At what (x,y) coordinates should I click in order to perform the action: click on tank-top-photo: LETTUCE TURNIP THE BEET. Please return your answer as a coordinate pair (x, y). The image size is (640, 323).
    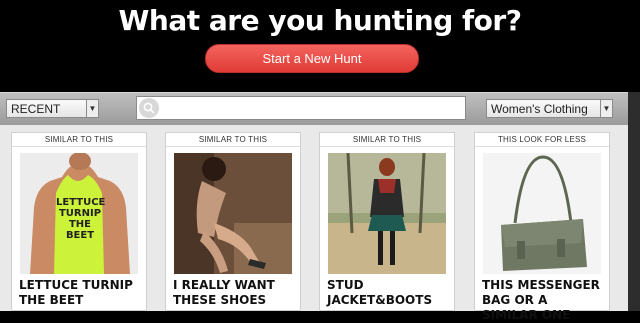
    Looking at the image, I should click on (79, 213).